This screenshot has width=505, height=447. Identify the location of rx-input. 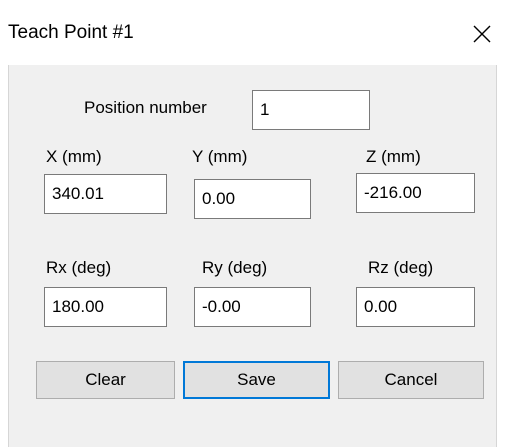
(105, 307).